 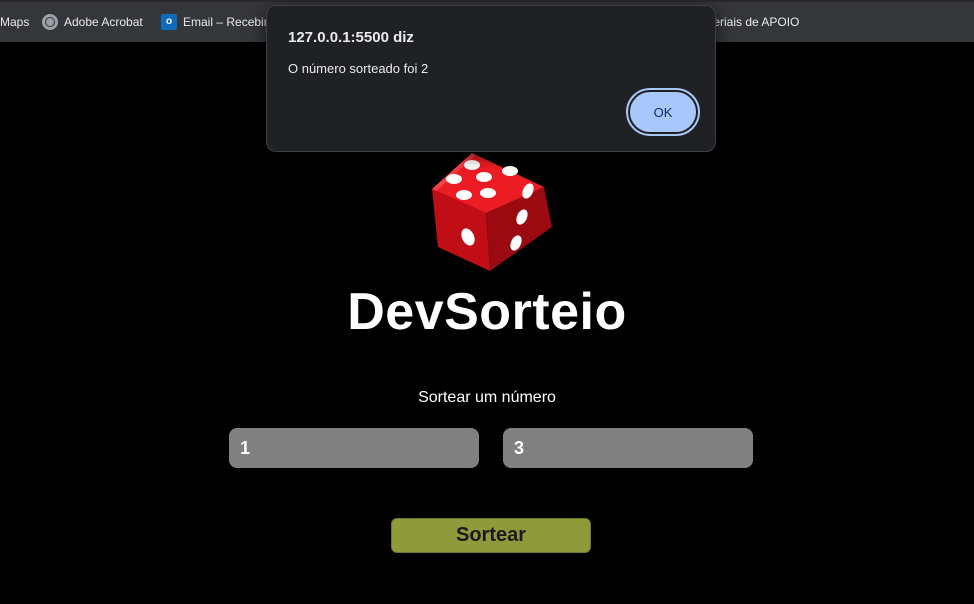 What do you see at coordinates (487, 397) in the screenshot?
I see `app-subtitle: Sortear um número` at bounding box center [487, 397].